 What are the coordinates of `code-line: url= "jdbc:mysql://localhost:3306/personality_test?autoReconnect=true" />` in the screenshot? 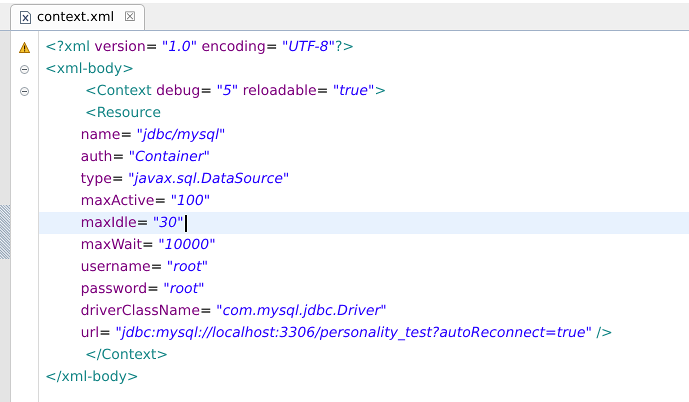 It's located at (346, 333).